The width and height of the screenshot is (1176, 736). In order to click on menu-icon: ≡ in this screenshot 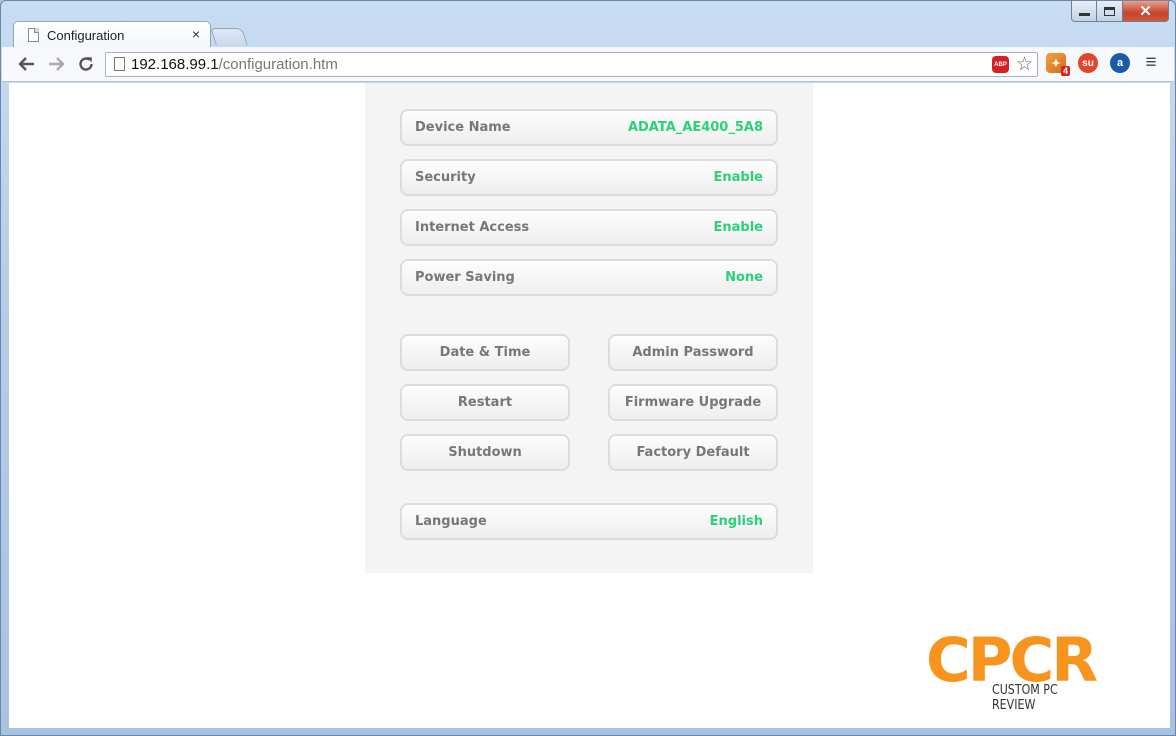, I will do `click(1151, 63)`.